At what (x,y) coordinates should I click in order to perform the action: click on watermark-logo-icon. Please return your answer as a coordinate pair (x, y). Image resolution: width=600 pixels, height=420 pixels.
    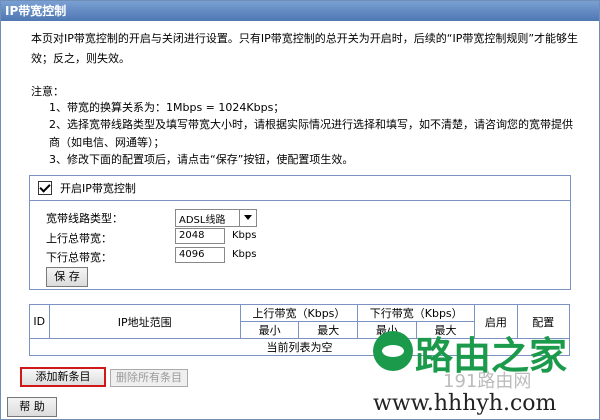
    Looking at the image, I should click on (393, 351).